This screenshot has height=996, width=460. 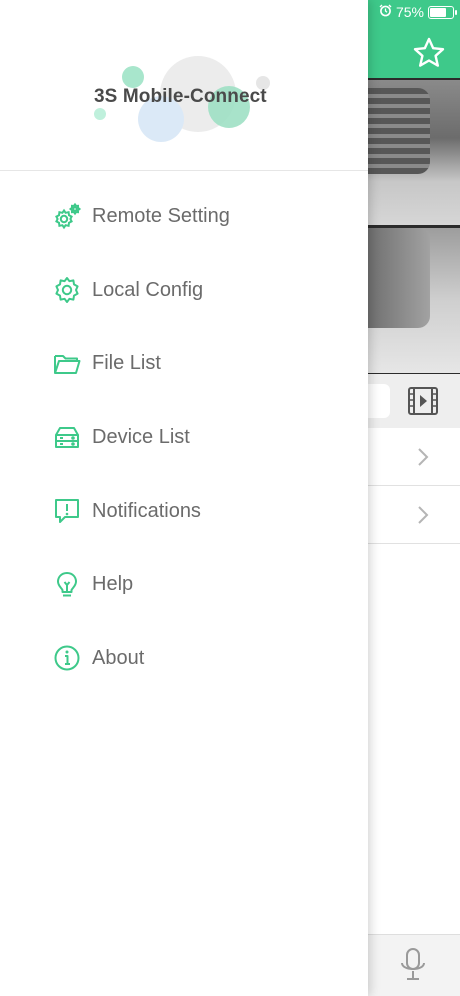 I want to click on menu-item-about: About, so click(x=184, y=659).